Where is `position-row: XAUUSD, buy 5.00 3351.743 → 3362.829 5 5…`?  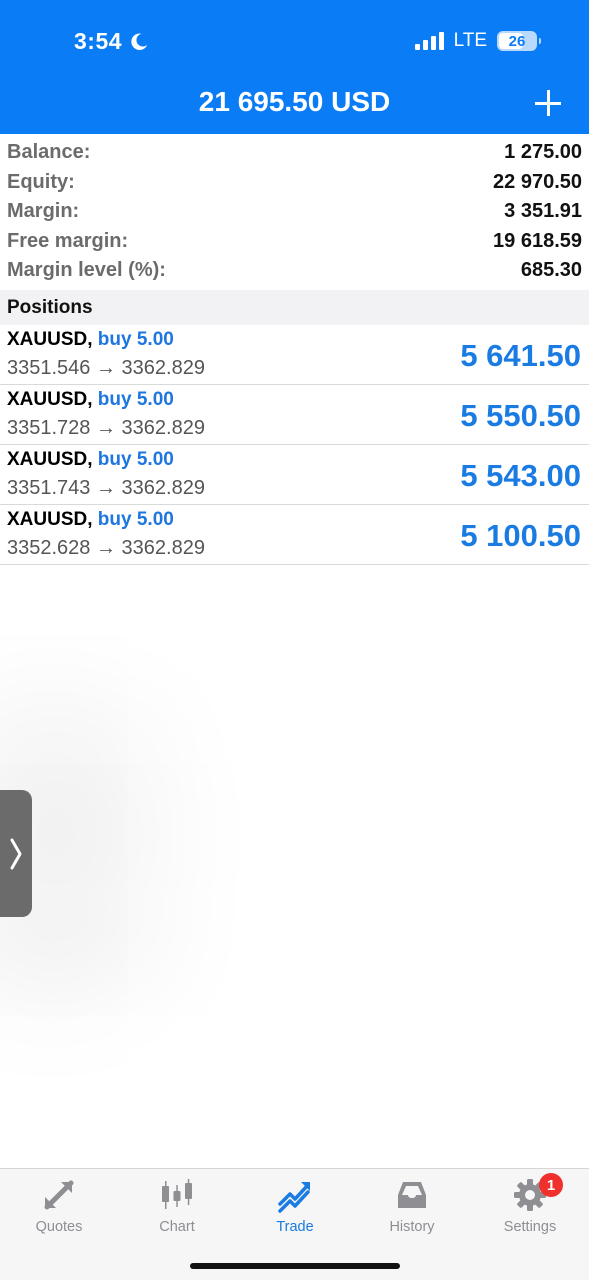 position-row: XAUUSD, buy 5.00 3351.743 → 3362.829 5 5… is located at coordinates (294, 475).